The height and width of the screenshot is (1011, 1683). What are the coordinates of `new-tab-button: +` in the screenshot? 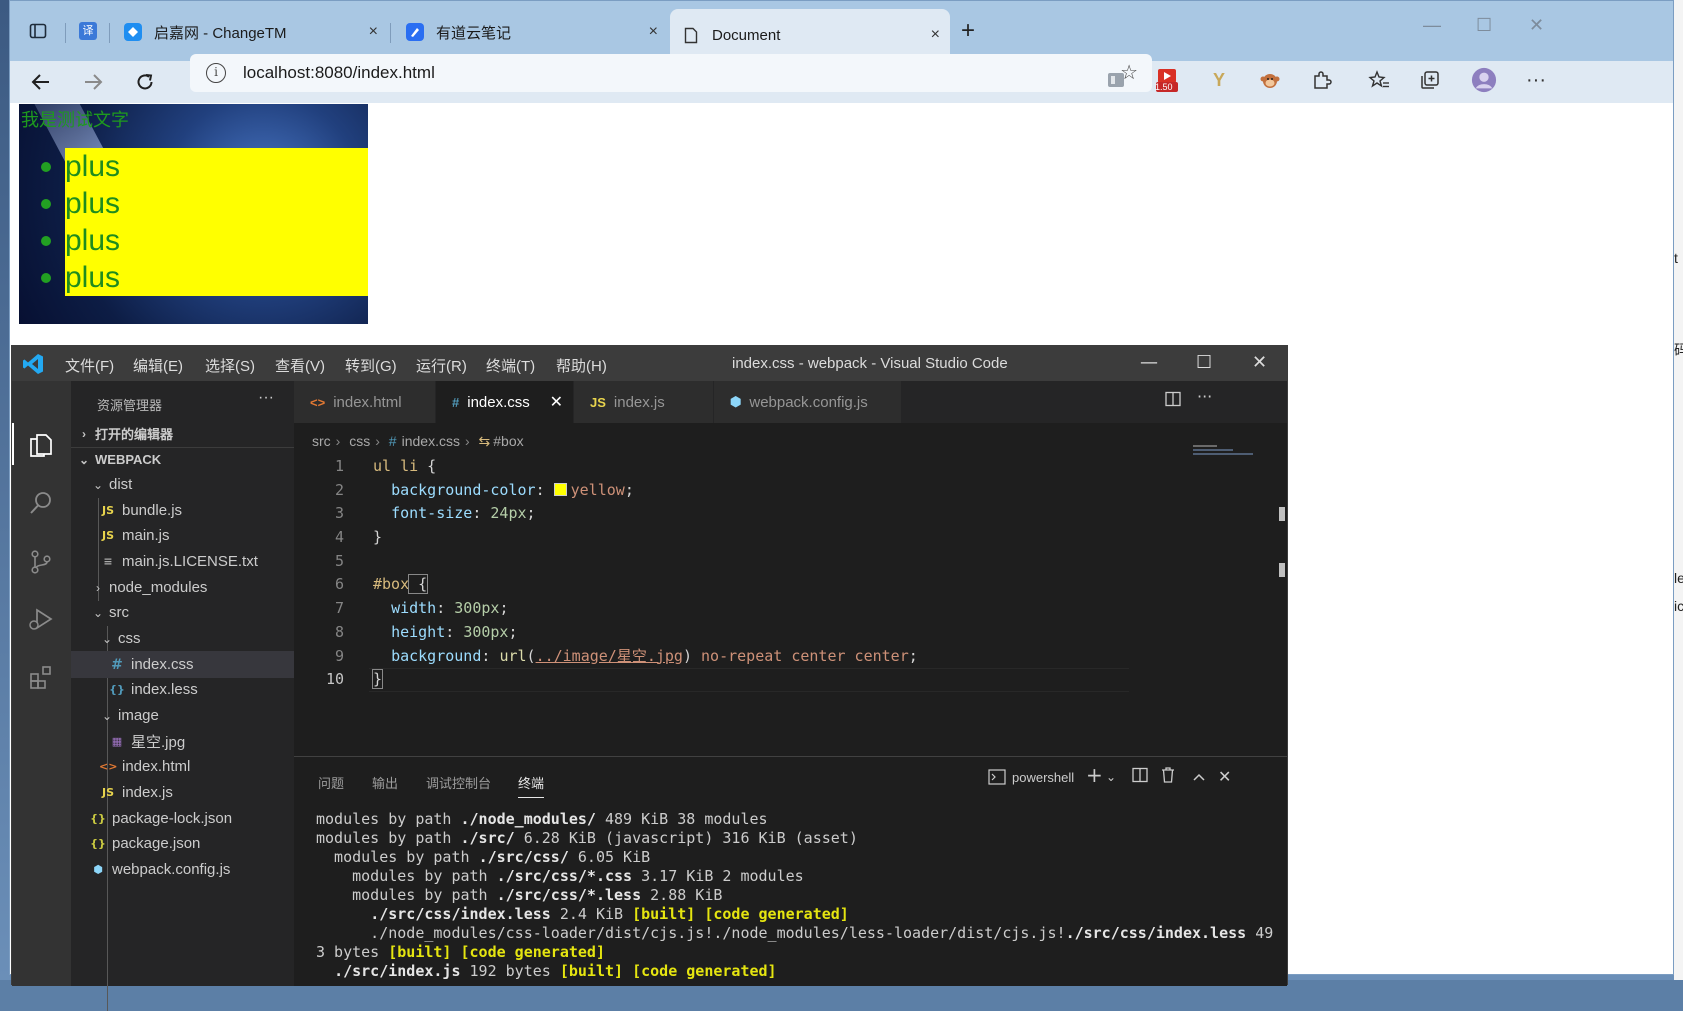 It's located at (968, 31).